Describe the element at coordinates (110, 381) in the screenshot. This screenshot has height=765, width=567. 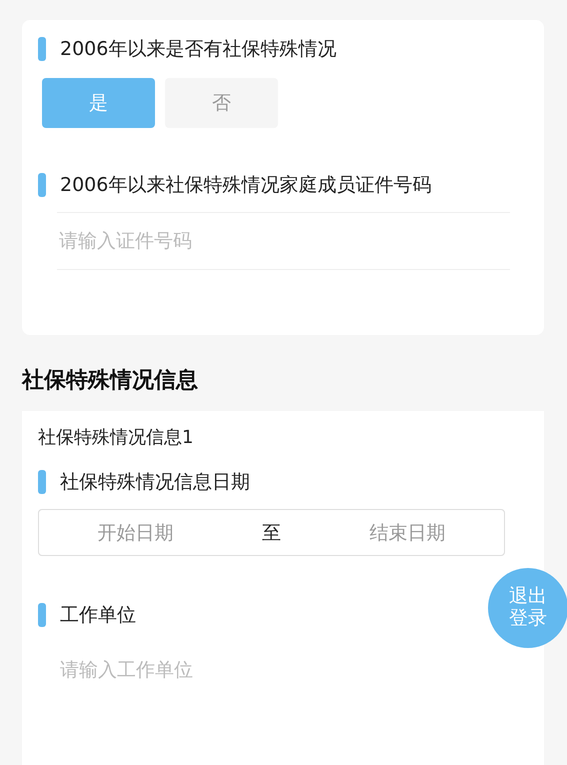
I see `section-title: 社保特殊情况信息` at that location.